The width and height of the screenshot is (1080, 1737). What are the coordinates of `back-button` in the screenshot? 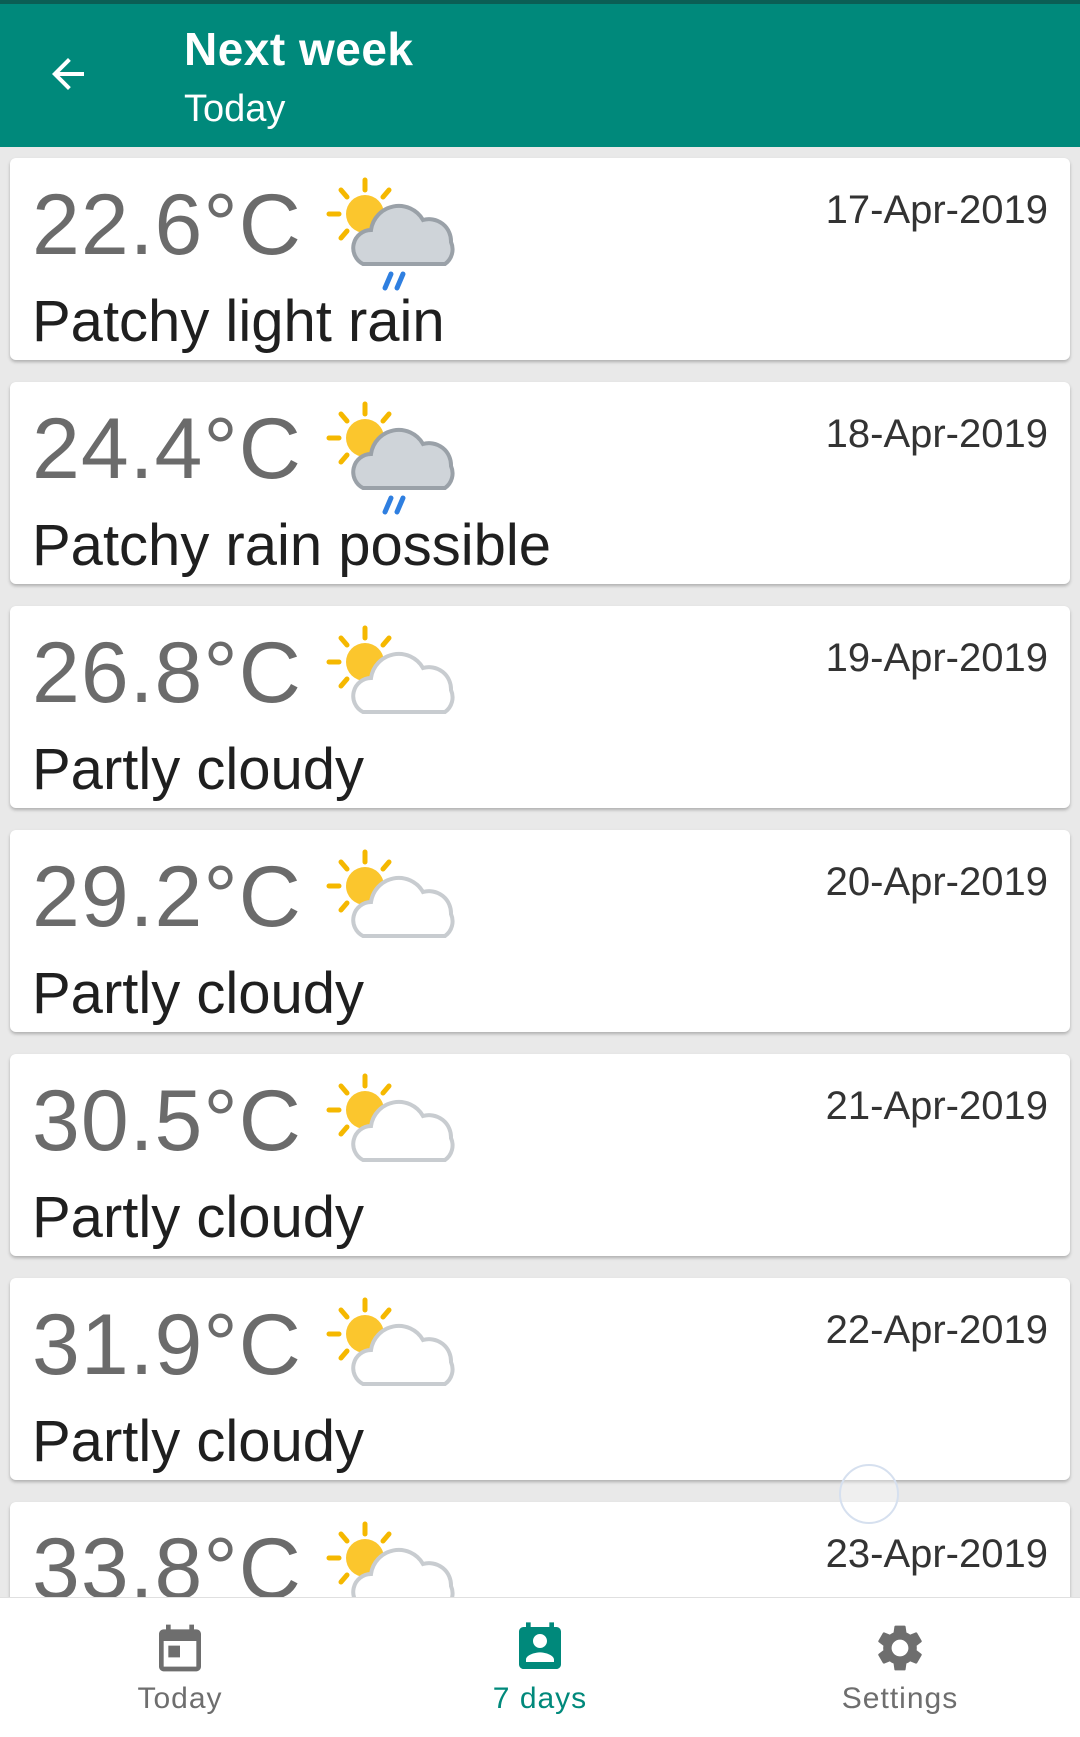 It's located at (68, 74).